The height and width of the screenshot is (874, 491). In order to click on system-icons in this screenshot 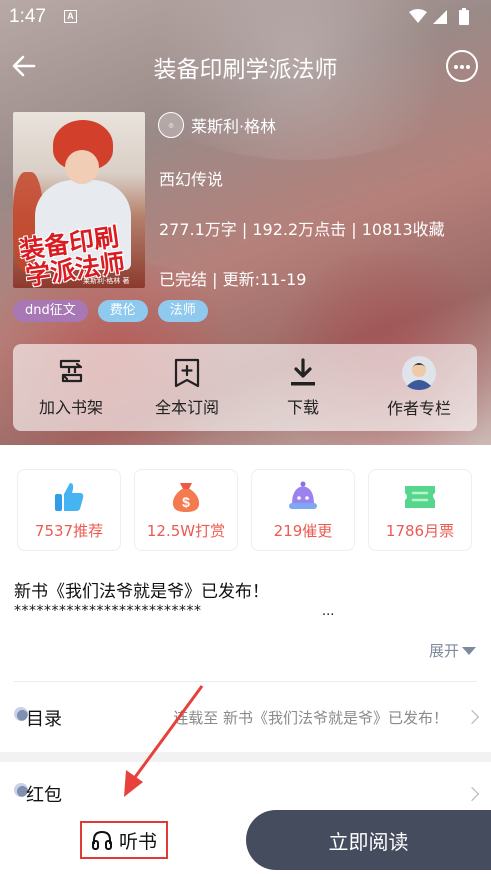, I will do `click(439, 16)`.